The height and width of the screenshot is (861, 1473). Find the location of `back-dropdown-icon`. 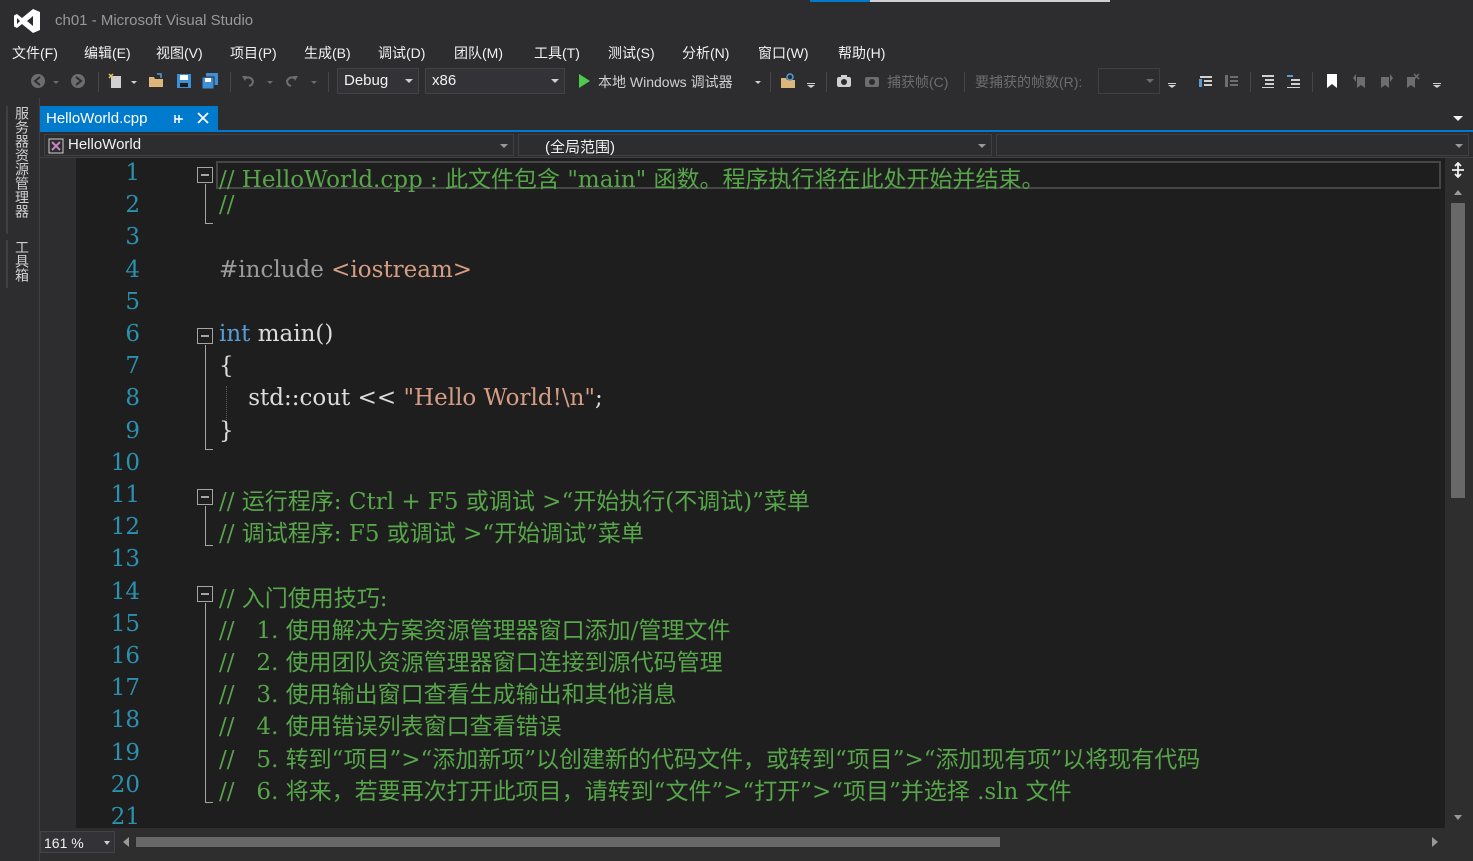

back-dropdown-icon is located at coordinates (56, 81).